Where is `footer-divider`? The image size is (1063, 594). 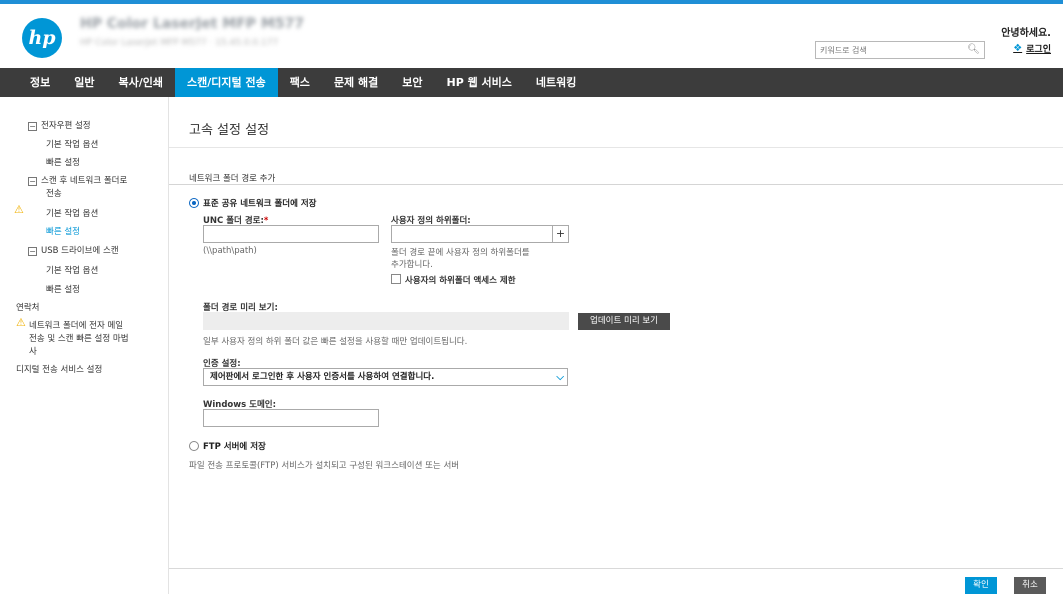
footer-divider is located at coordinates (616, 568).